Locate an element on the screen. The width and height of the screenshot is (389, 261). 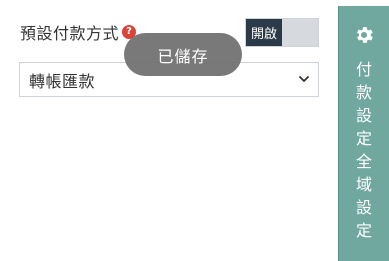
default-payment-label-row: 預設付款方式 ? is located at coordinates (78, 32).